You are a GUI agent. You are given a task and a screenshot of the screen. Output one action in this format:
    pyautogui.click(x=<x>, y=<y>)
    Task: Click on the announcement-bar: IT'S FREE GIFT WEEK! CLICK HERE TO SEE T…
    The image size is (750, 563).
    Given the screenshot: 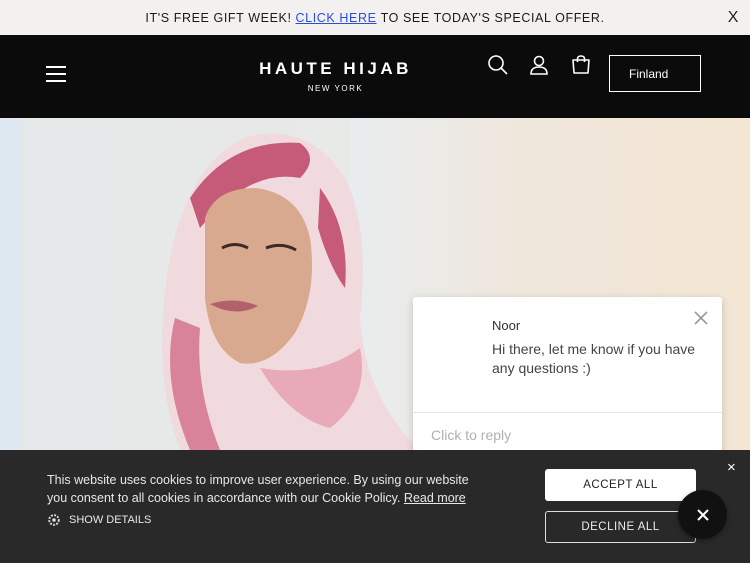 What is the action you would take?
    pyautogui.click(x=375, y=17)
    